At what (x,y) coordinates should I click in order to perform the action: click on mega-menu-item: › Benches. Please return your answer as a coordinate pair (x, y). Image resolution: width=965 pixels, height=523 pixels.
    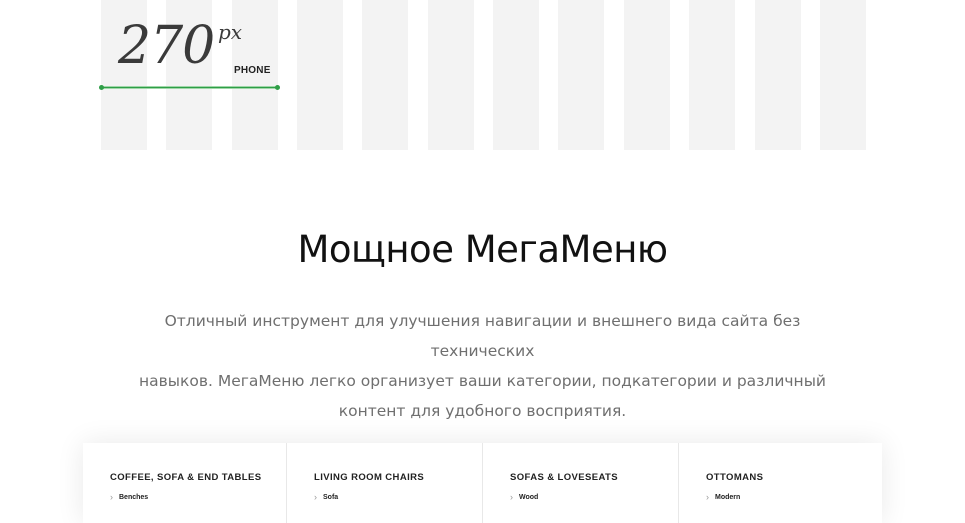
    Looking at the image, I should click on (185, 497).